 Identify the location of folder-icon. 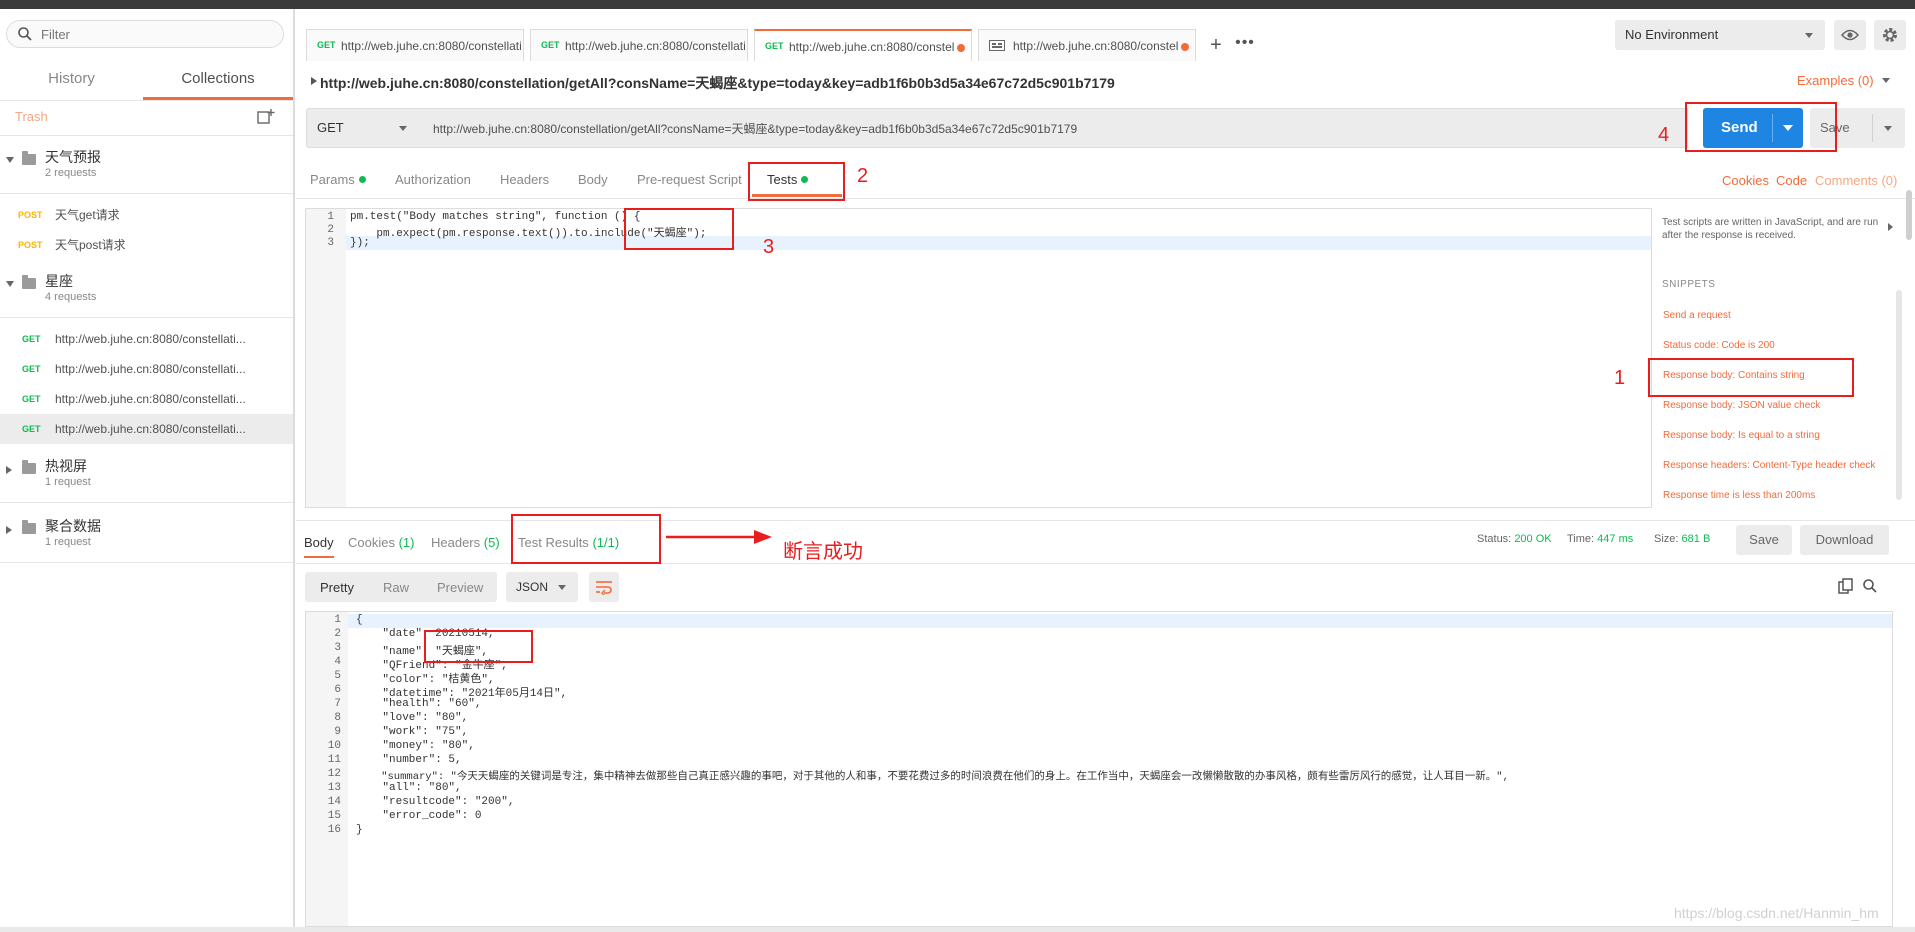
(29, 282).